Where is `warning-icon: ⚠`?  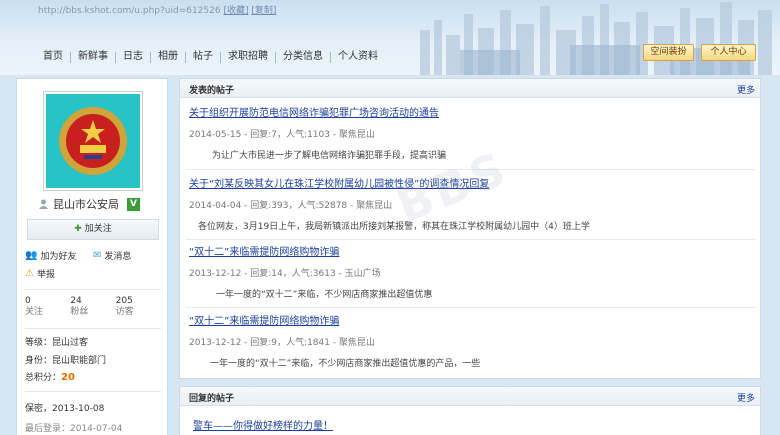
warning-icon: ⚠ is located at coordinates (29, 273).